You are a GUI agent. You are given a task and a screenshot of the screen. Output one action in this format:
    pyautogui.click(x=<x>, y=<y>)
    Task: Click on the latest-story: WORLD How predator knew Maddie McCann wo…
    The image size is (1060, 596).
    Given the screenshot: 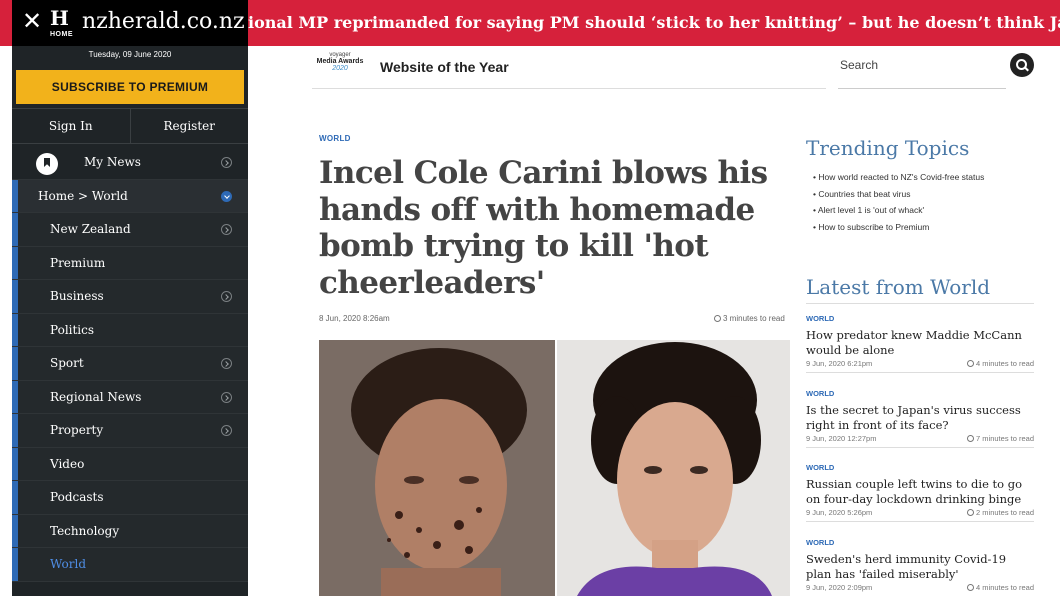 What is the action you would take?
    pyautogui.click(x=920, y=343)
    